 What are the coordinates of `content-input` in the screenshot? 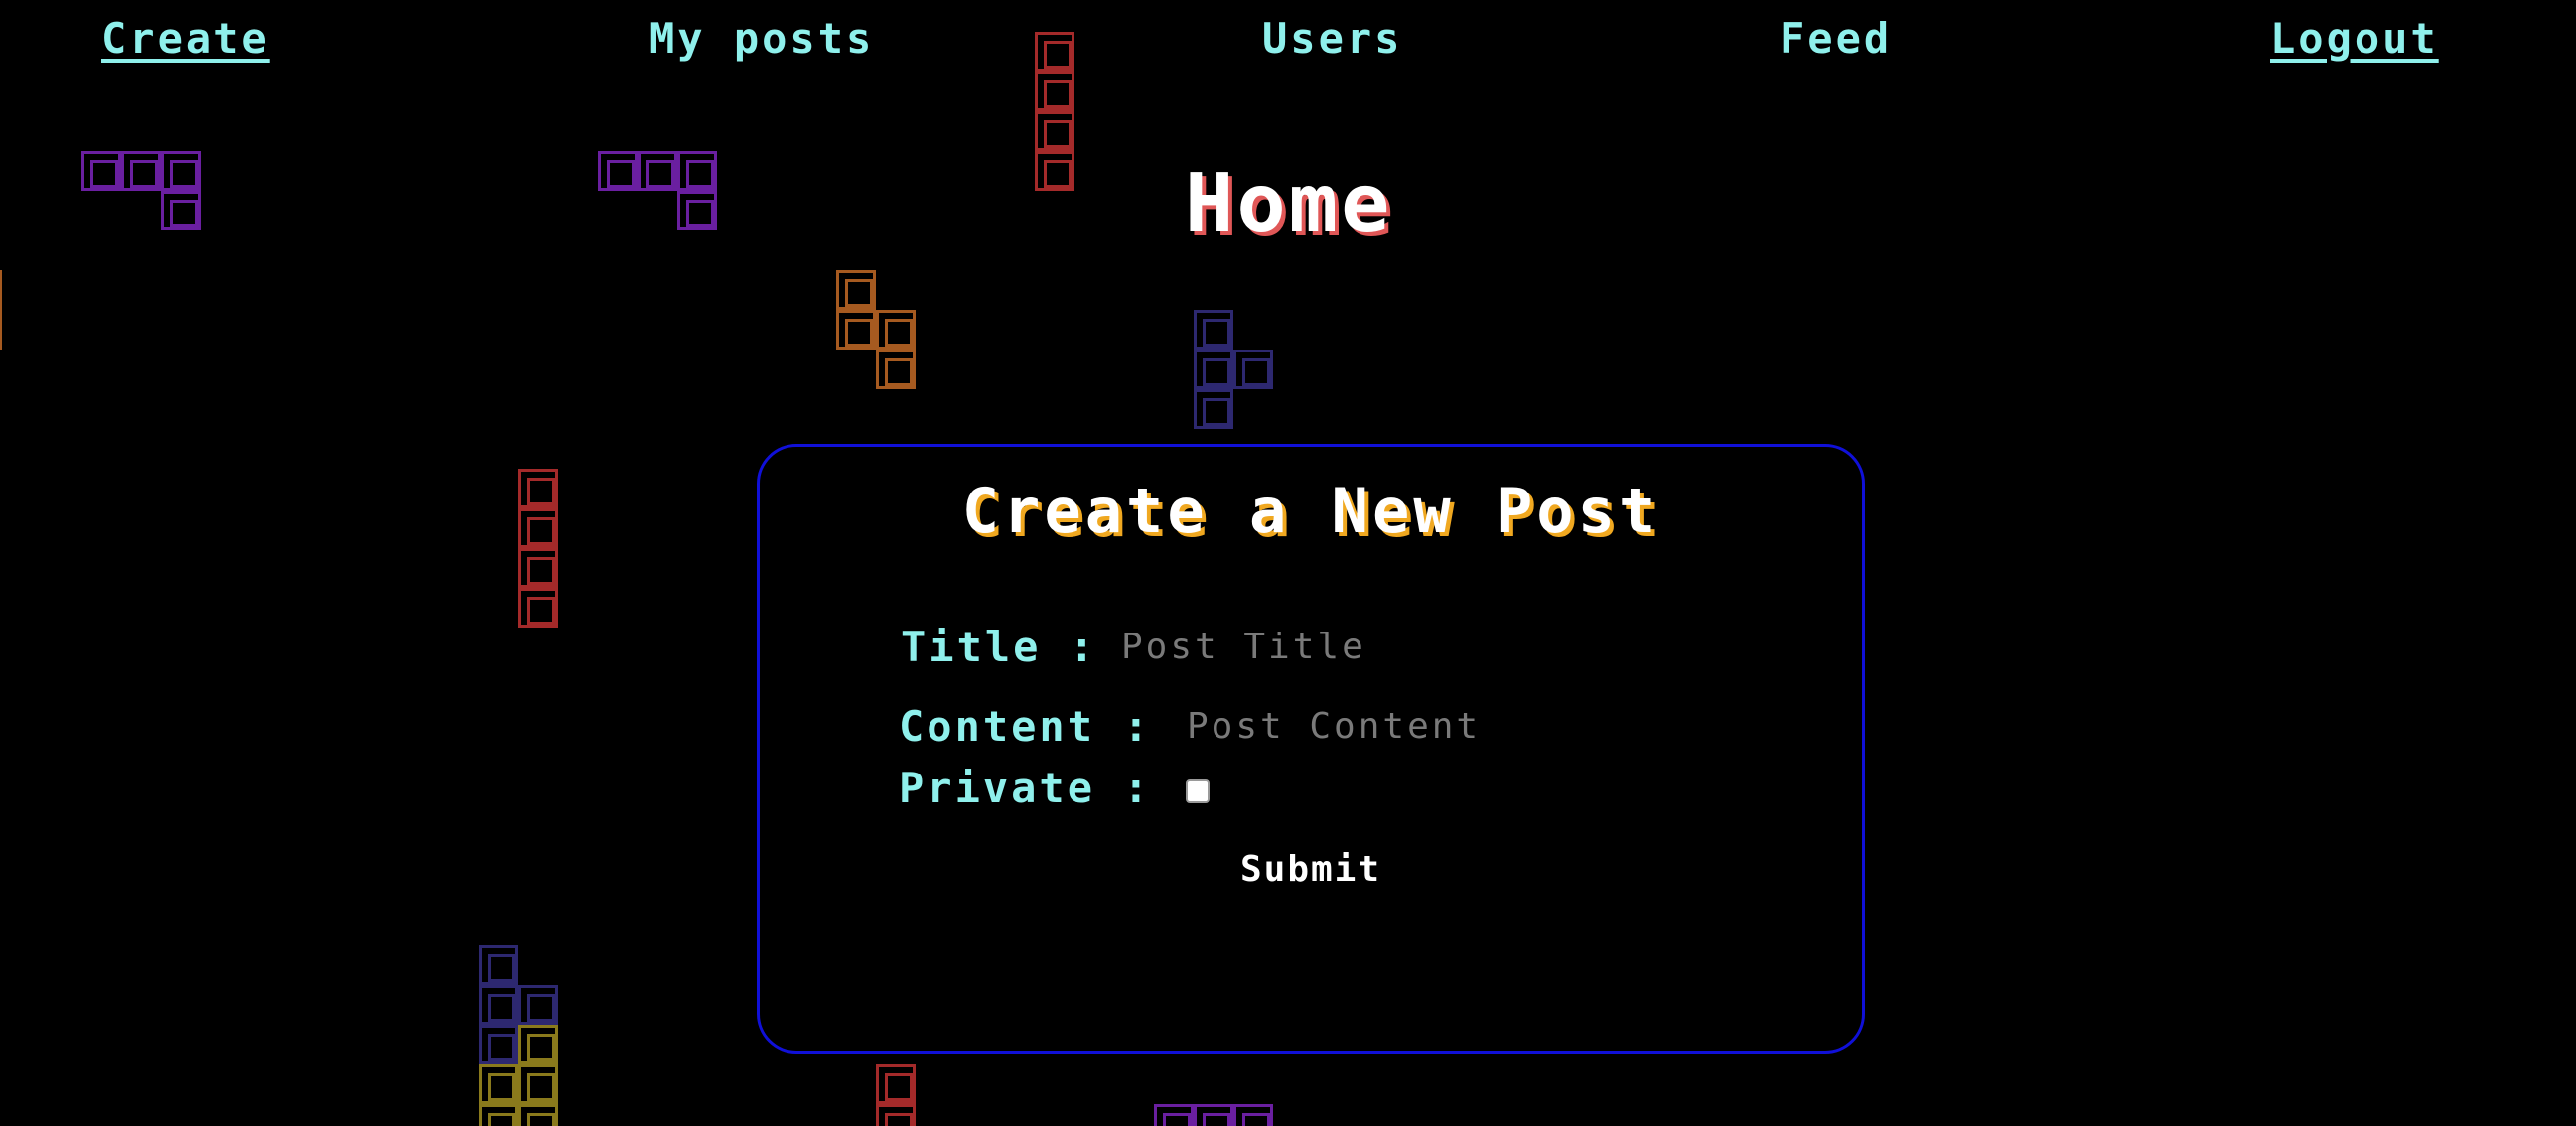 It's located at (1465, 727).